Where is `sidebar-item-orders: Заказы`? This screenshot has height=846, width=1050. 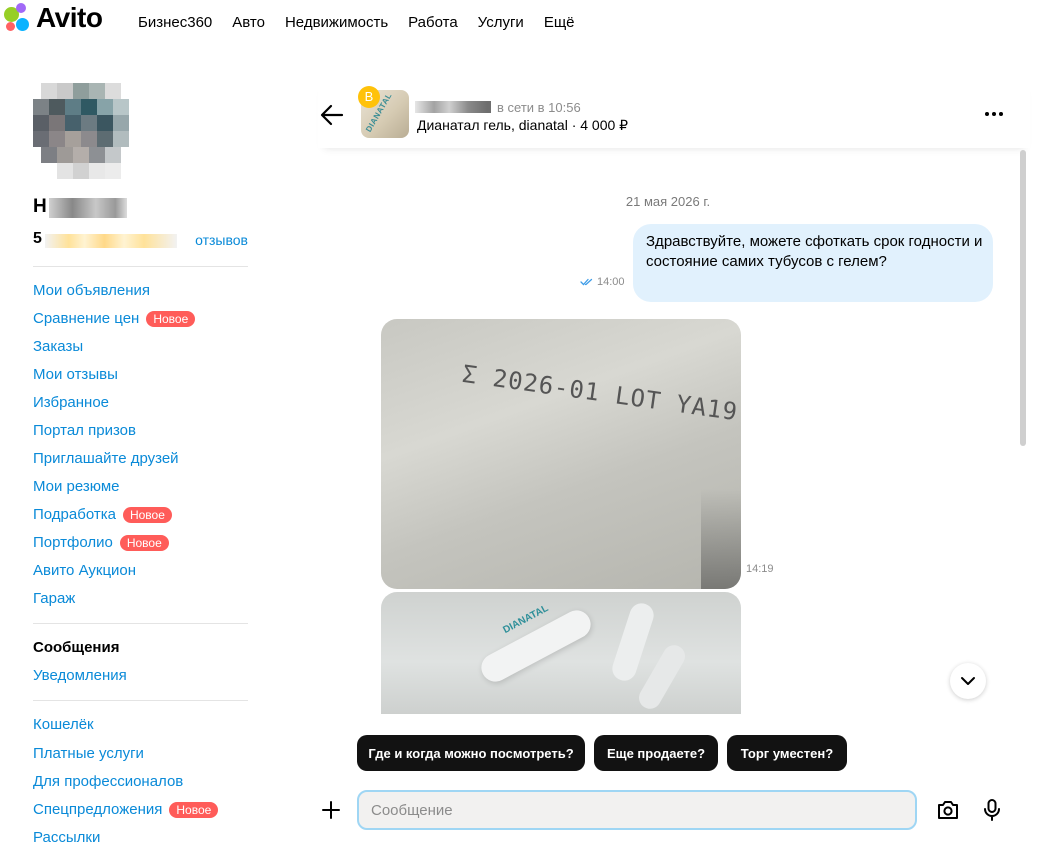 sidebar-item-orders: Заказы is located at coordinates (58, 346).